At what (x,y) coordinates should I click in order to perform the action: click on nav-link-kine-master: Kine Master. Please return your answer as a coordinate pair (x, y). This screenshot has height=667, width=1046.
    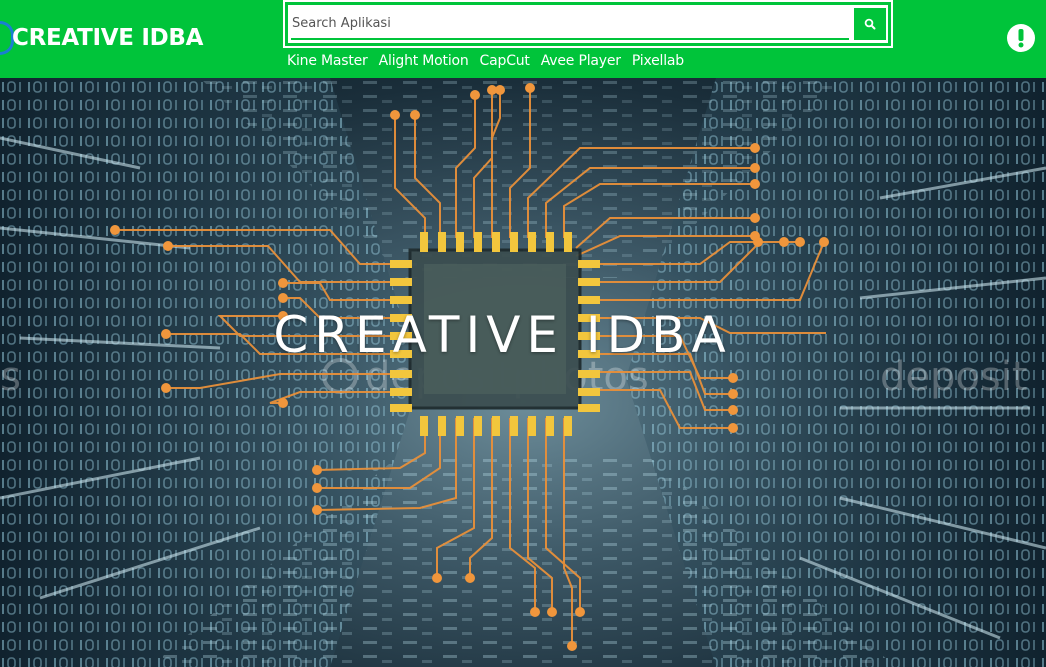
    Looking at the image, I should click on (327, 61).